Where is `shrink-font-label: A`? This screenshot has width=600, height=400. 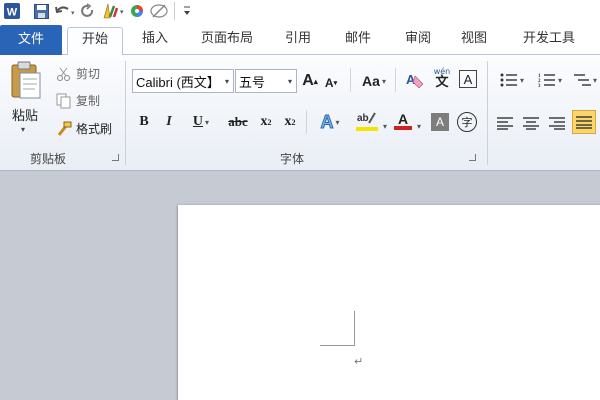
shrink-font-label: A is located at coordinates (329, 83).